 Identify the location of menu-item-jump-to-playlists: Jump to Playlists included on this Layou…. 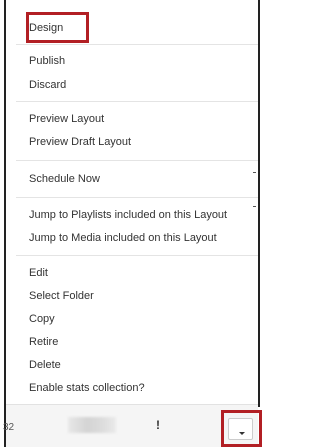
(128, 215).